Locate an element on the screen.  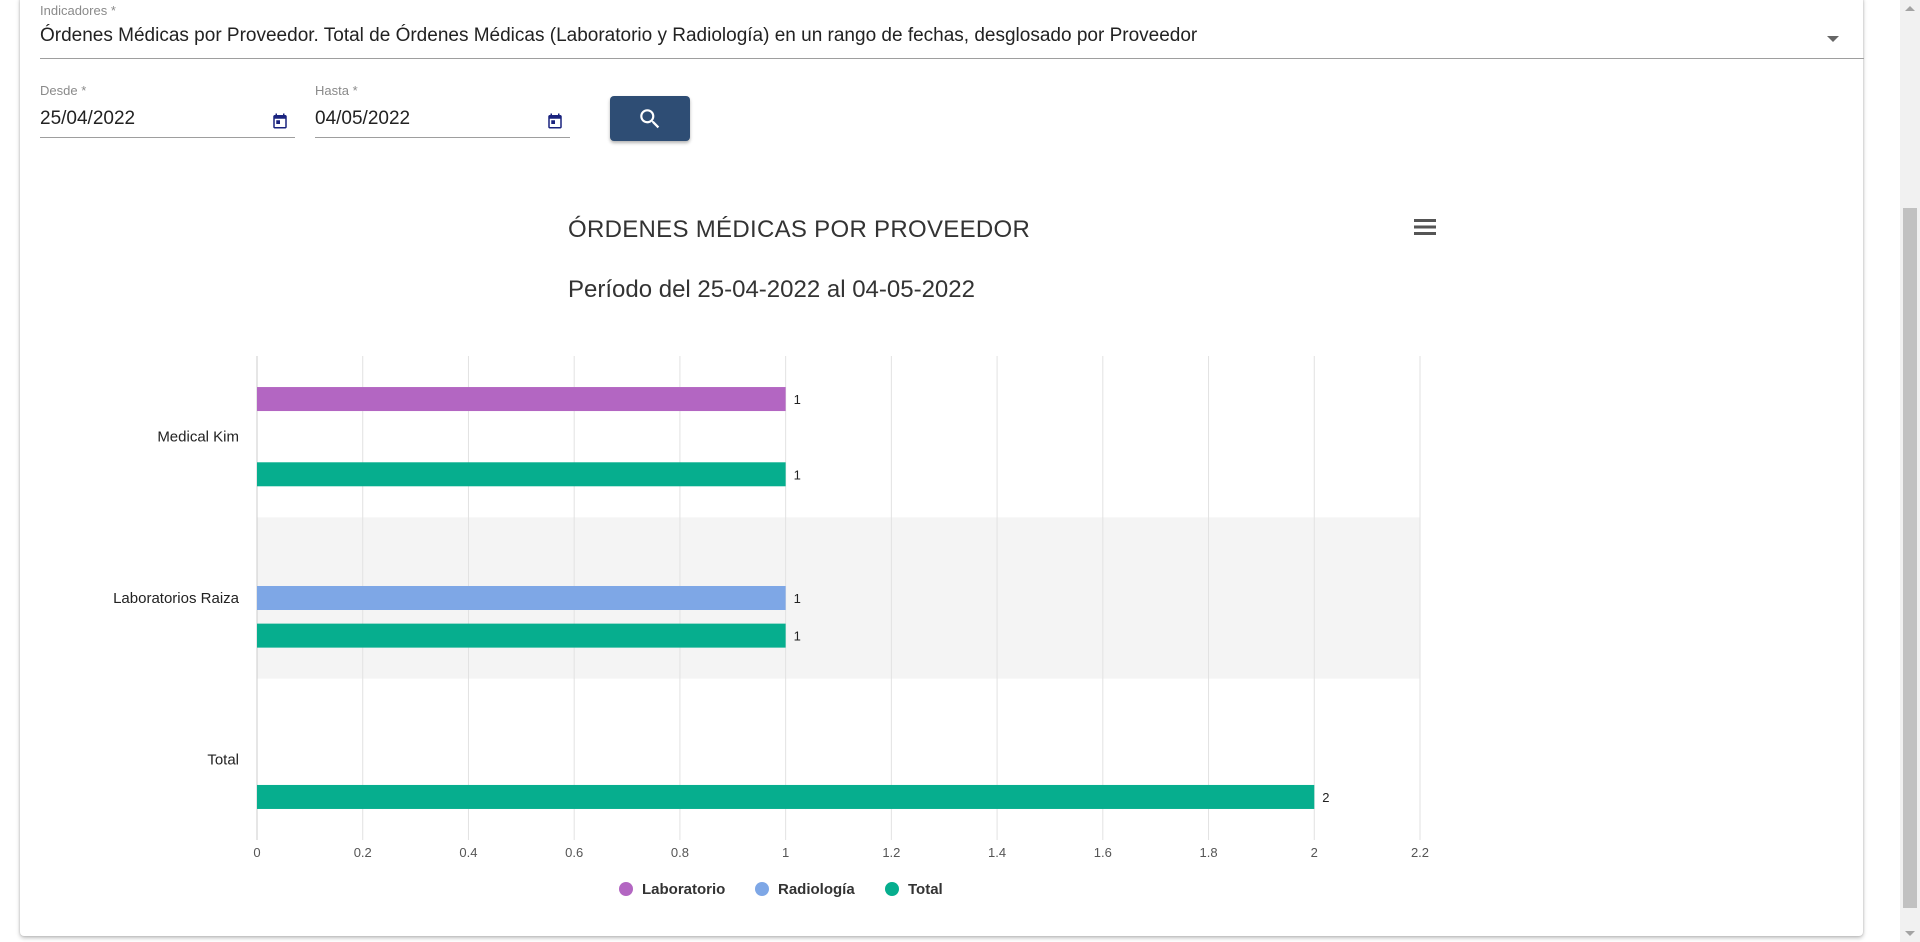
x-tick-label: 2.2 is located at coordinates (1420, 852).